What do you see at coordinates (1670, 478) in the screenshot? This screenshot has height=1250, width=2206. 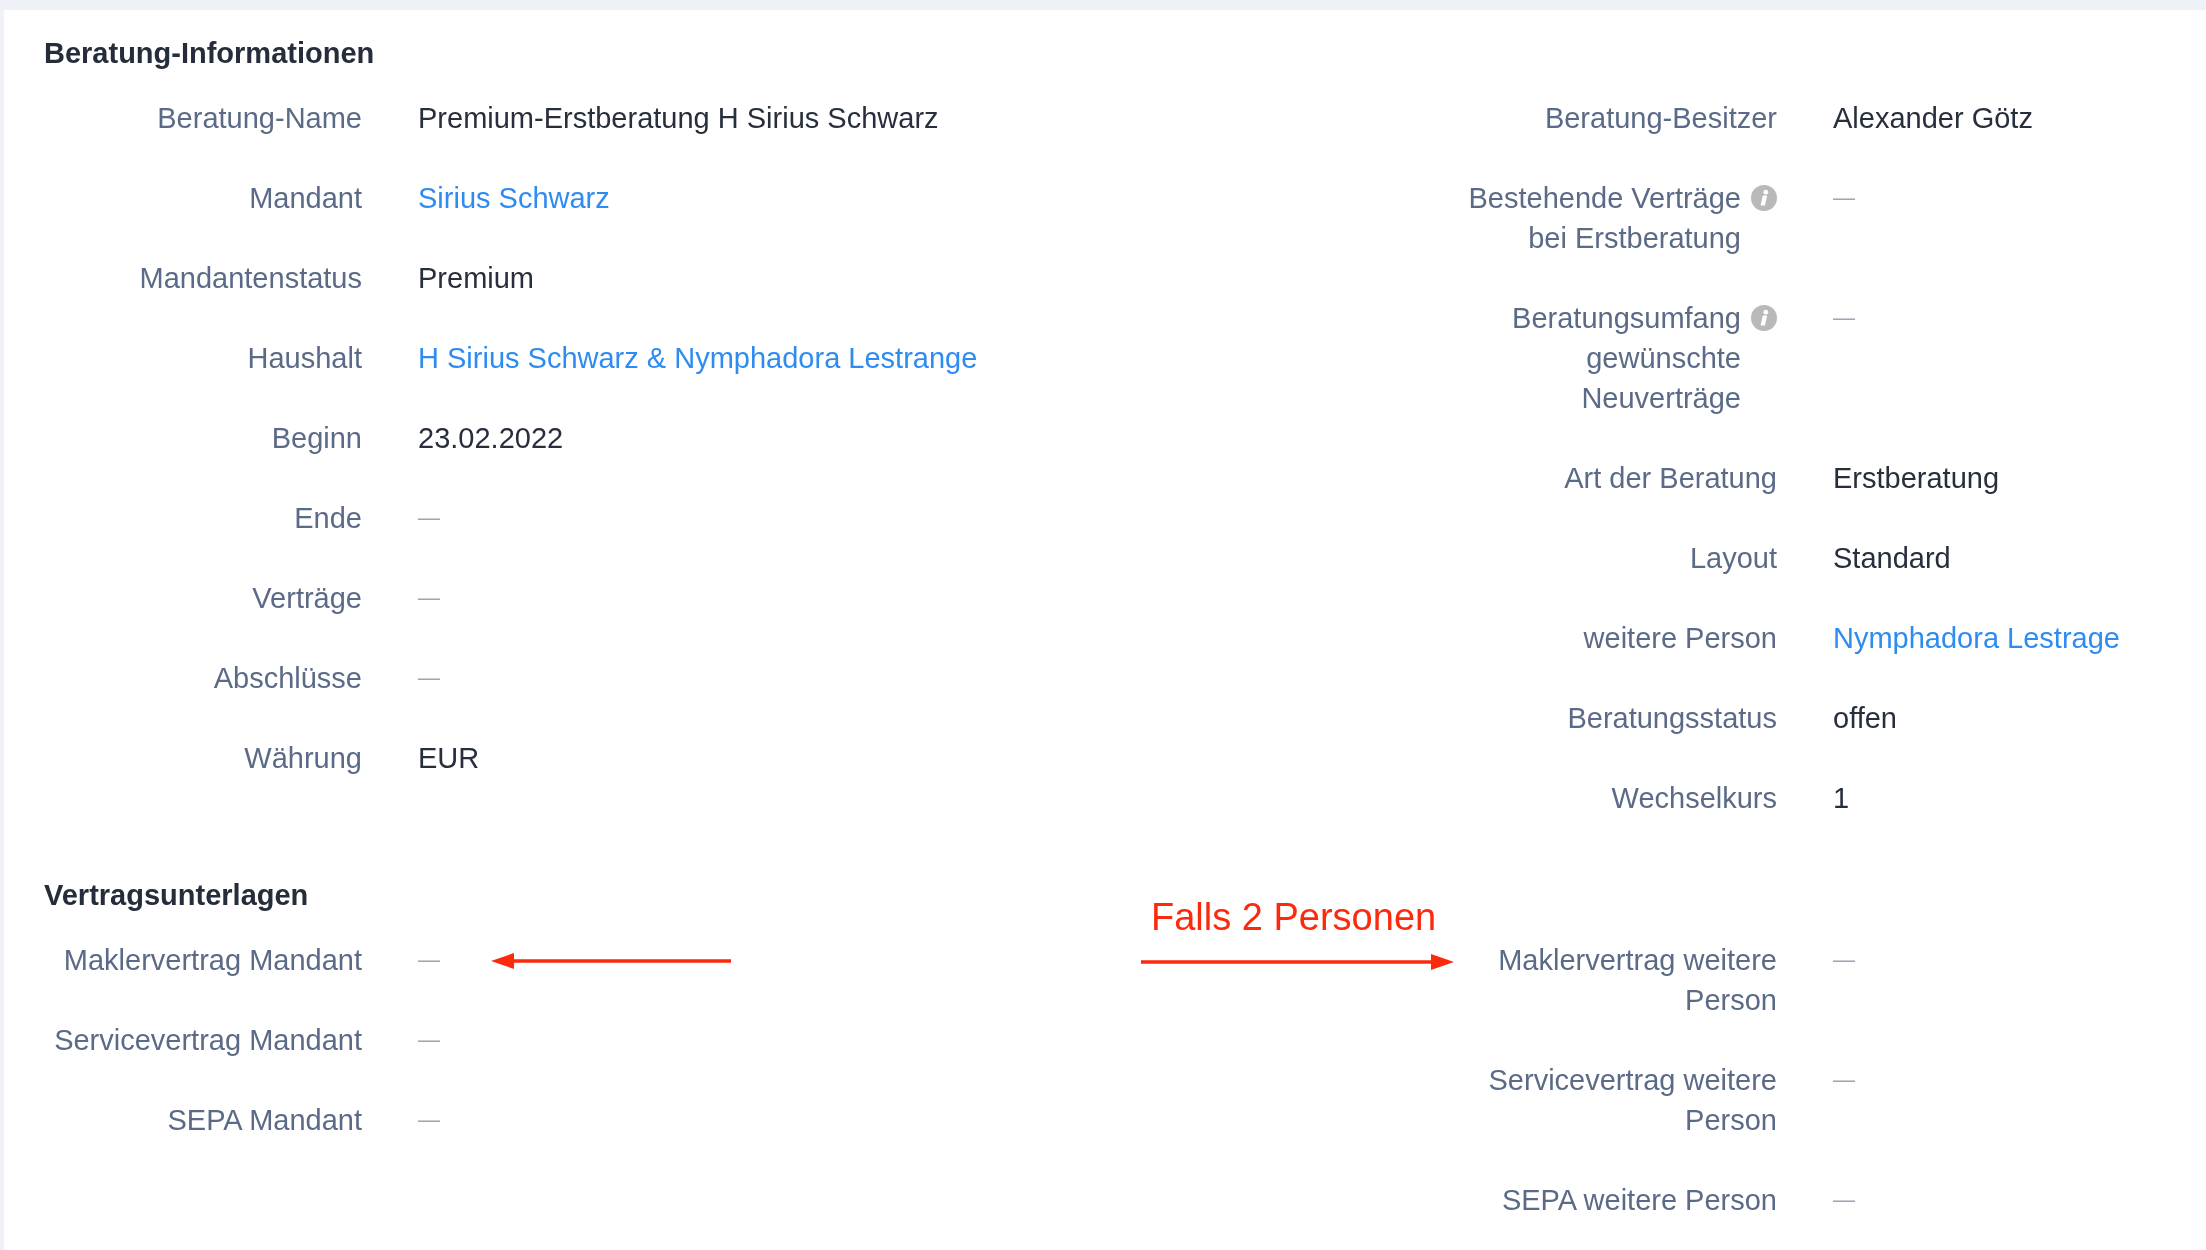 I see `field-label: Art der Beratung` at bounding box center [1670, 478].